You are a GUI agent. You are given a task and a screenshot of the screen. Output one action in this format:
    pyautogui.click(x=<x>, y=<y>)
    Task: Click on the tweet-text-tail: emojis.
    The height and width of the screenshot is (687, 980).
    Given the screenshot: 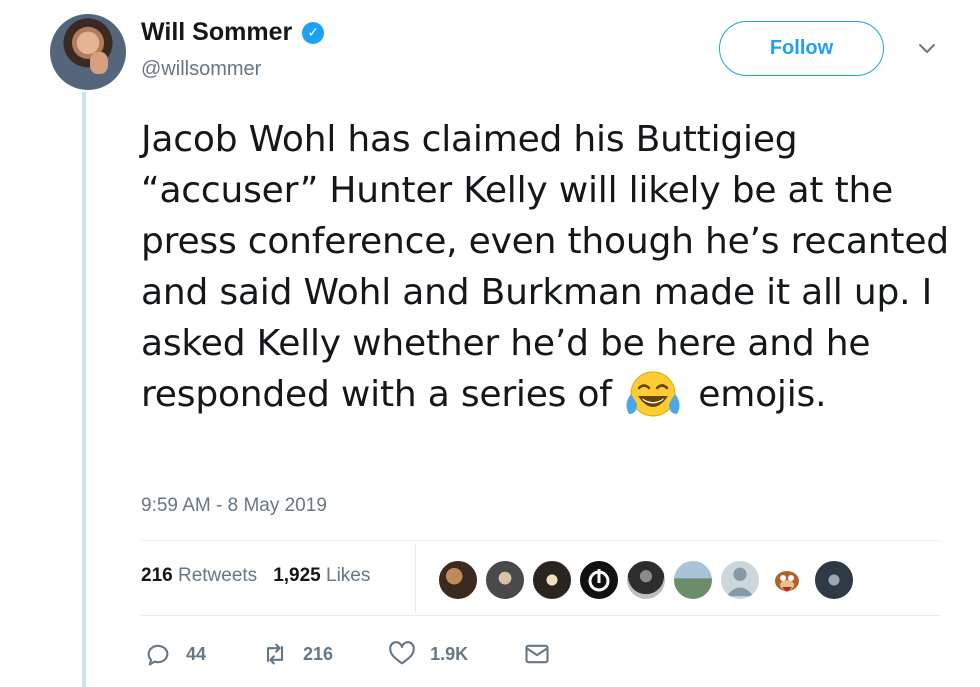 What is the action you would take?
    pyautogui.click(x=762, y=394)
    